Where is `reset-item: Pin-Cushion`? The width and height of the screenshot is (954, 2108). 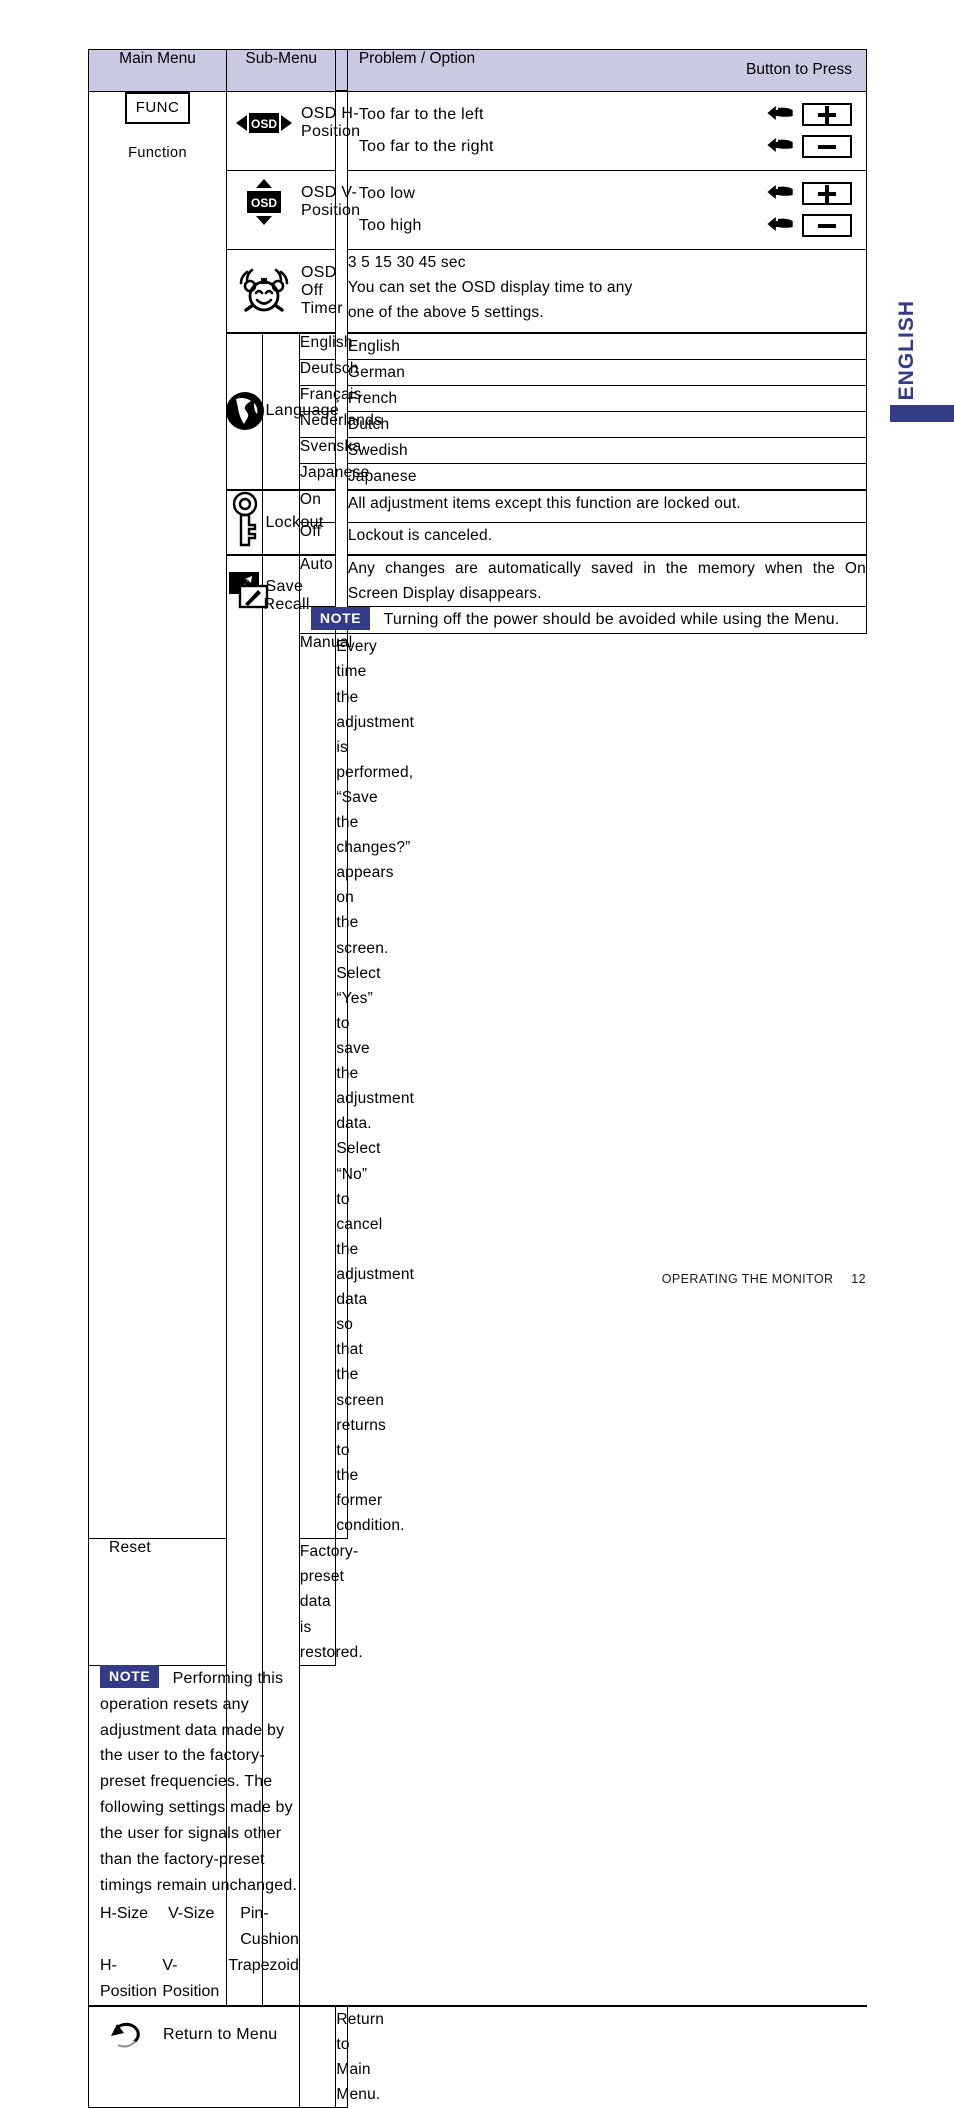 reset-item: Pin-Cushion is located at coordinates (269, 1926).